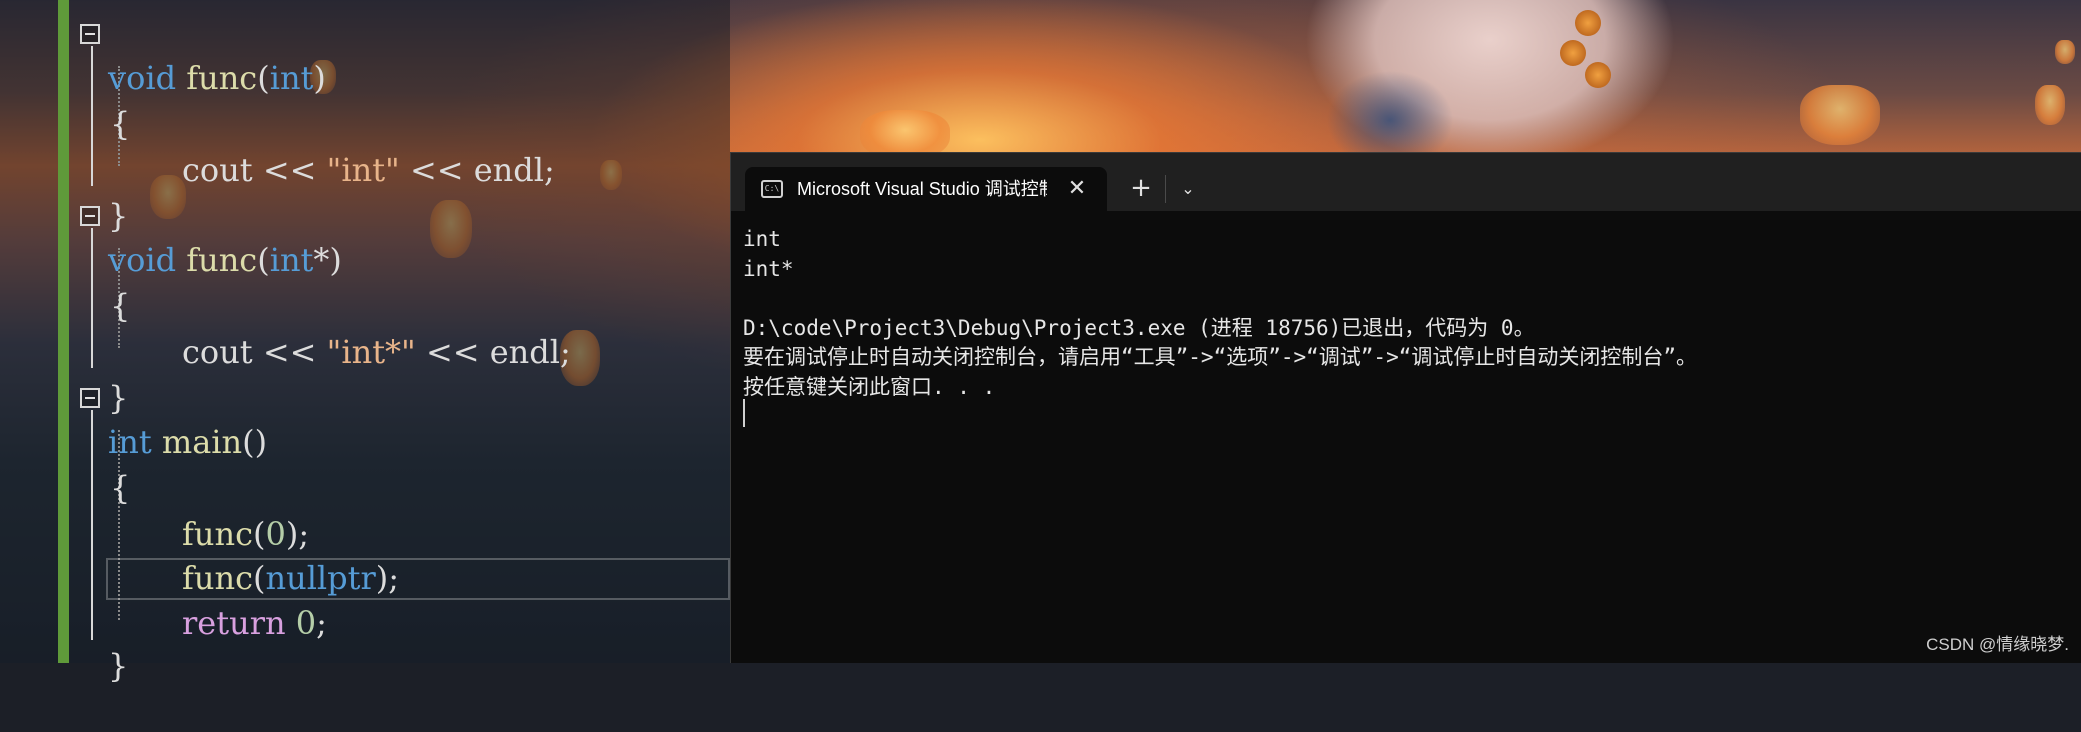  What do you see at coordinates (365, 192) in the screenshot?
I see `code-line-4: }` at bounding box center [365, 192].